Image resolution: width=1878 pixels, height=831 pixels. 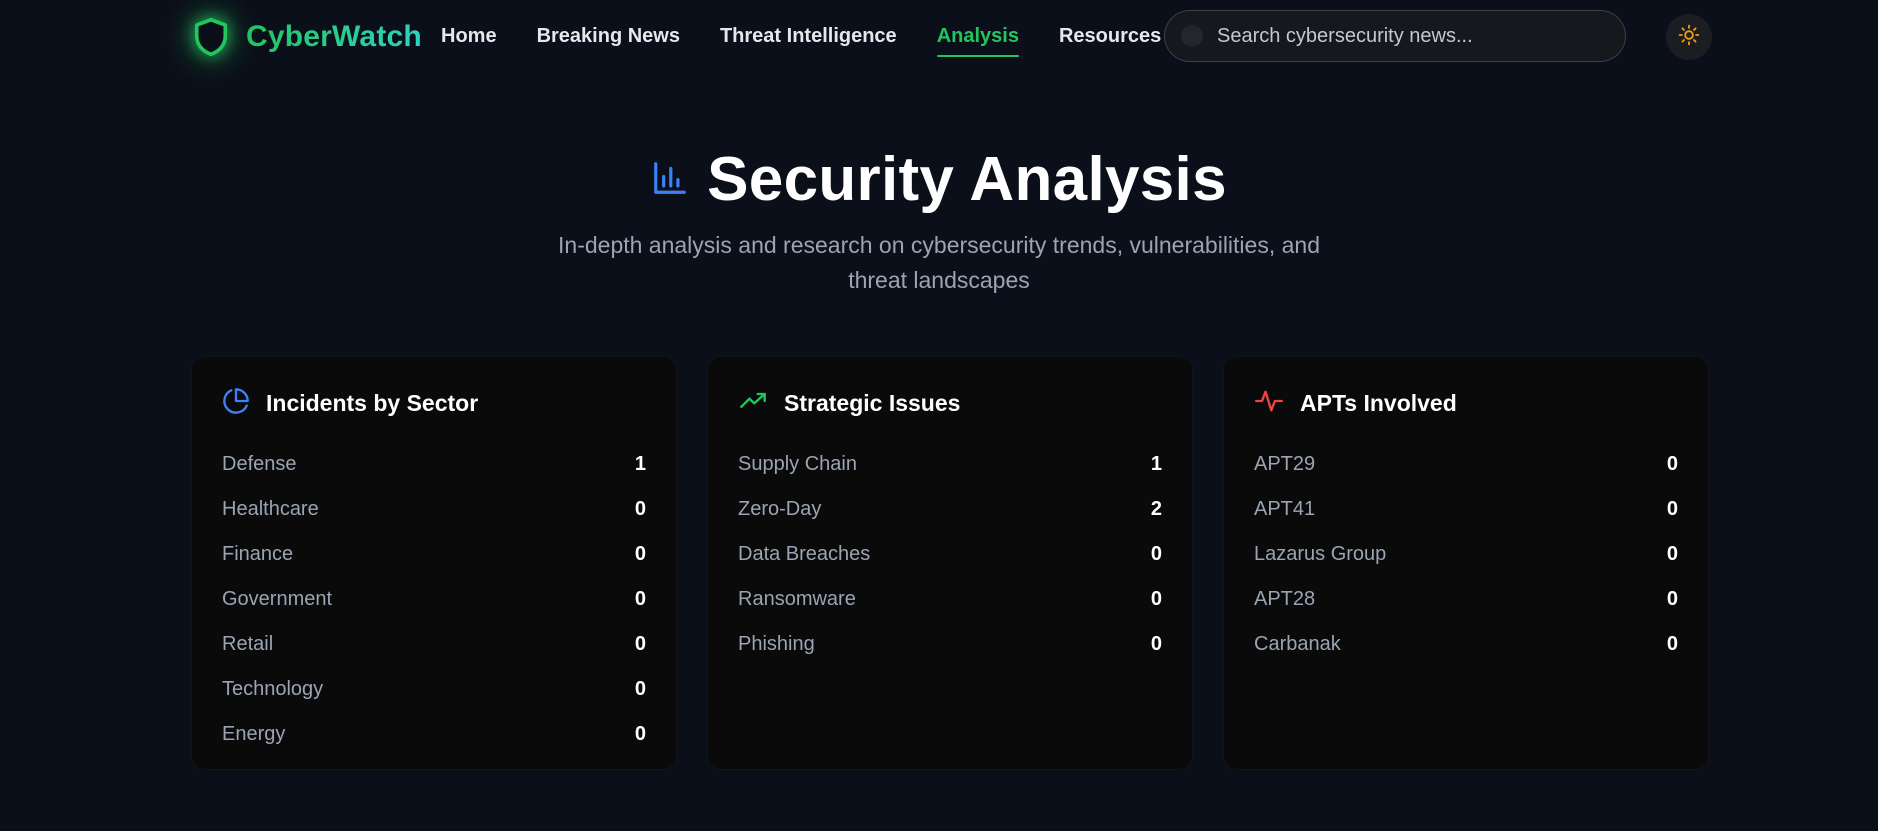 What do you see at coordinates (978, 41) in the screenshot?
I see `nav-analysis: Analysis` at bounding box center [978, 41].